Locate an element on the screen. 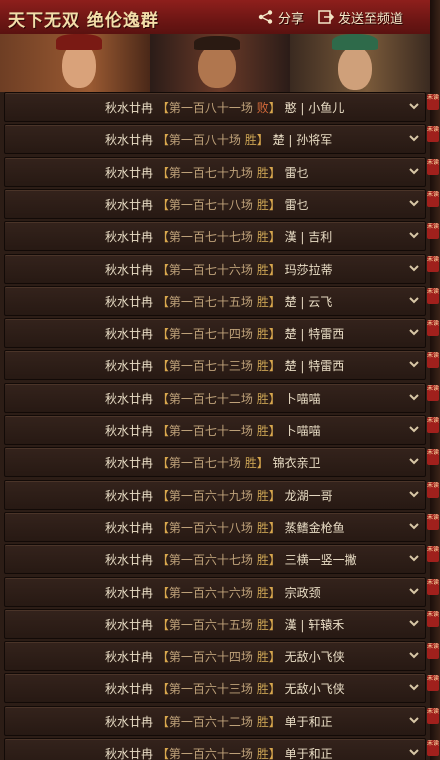  battle-record-row: 秋水廿冉 【第一百六十六场 胜】 宗政颈 is located at coordinates (215, 591).